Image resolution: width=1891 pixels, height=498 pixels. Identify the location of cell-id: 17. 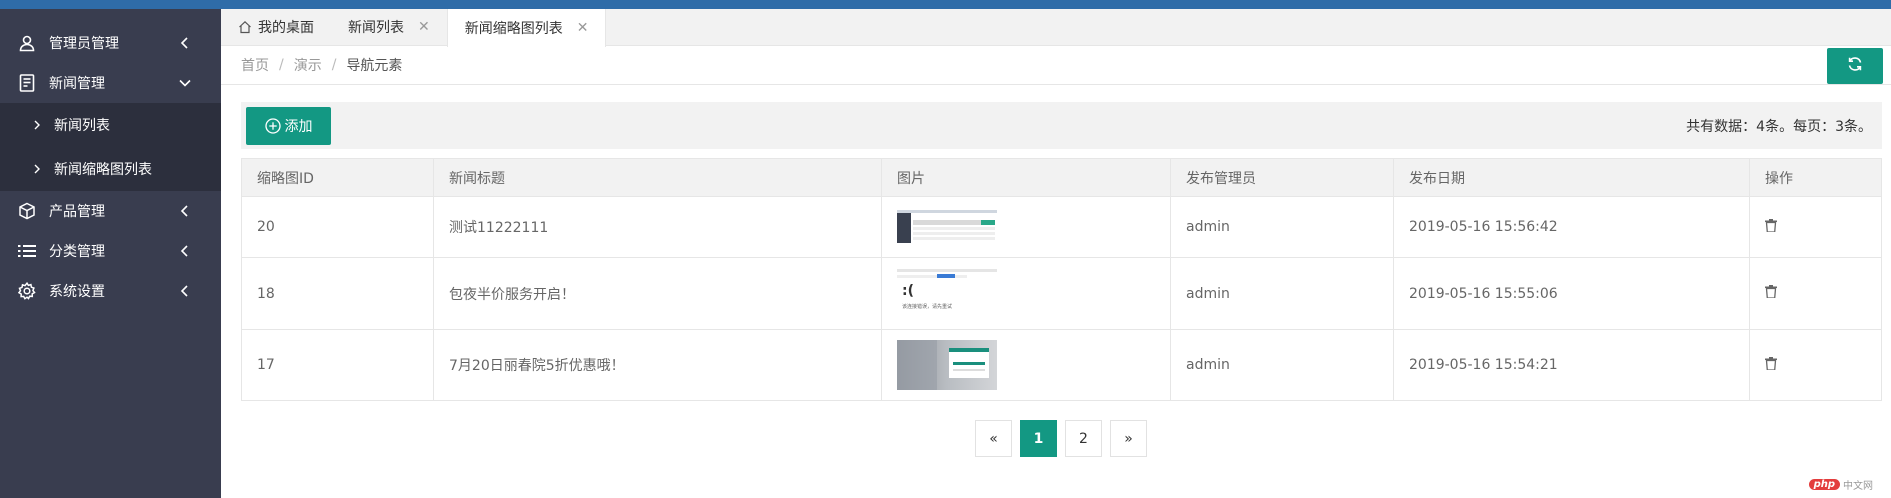
(337, 365).